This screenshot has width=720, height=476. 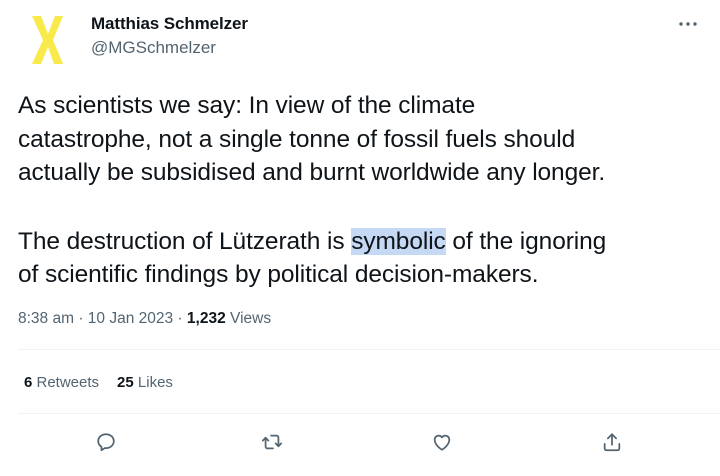 What do you see at coordinates (360, 442) in the screenshot?
I see `action-bar` at bounding box center [360, 442].